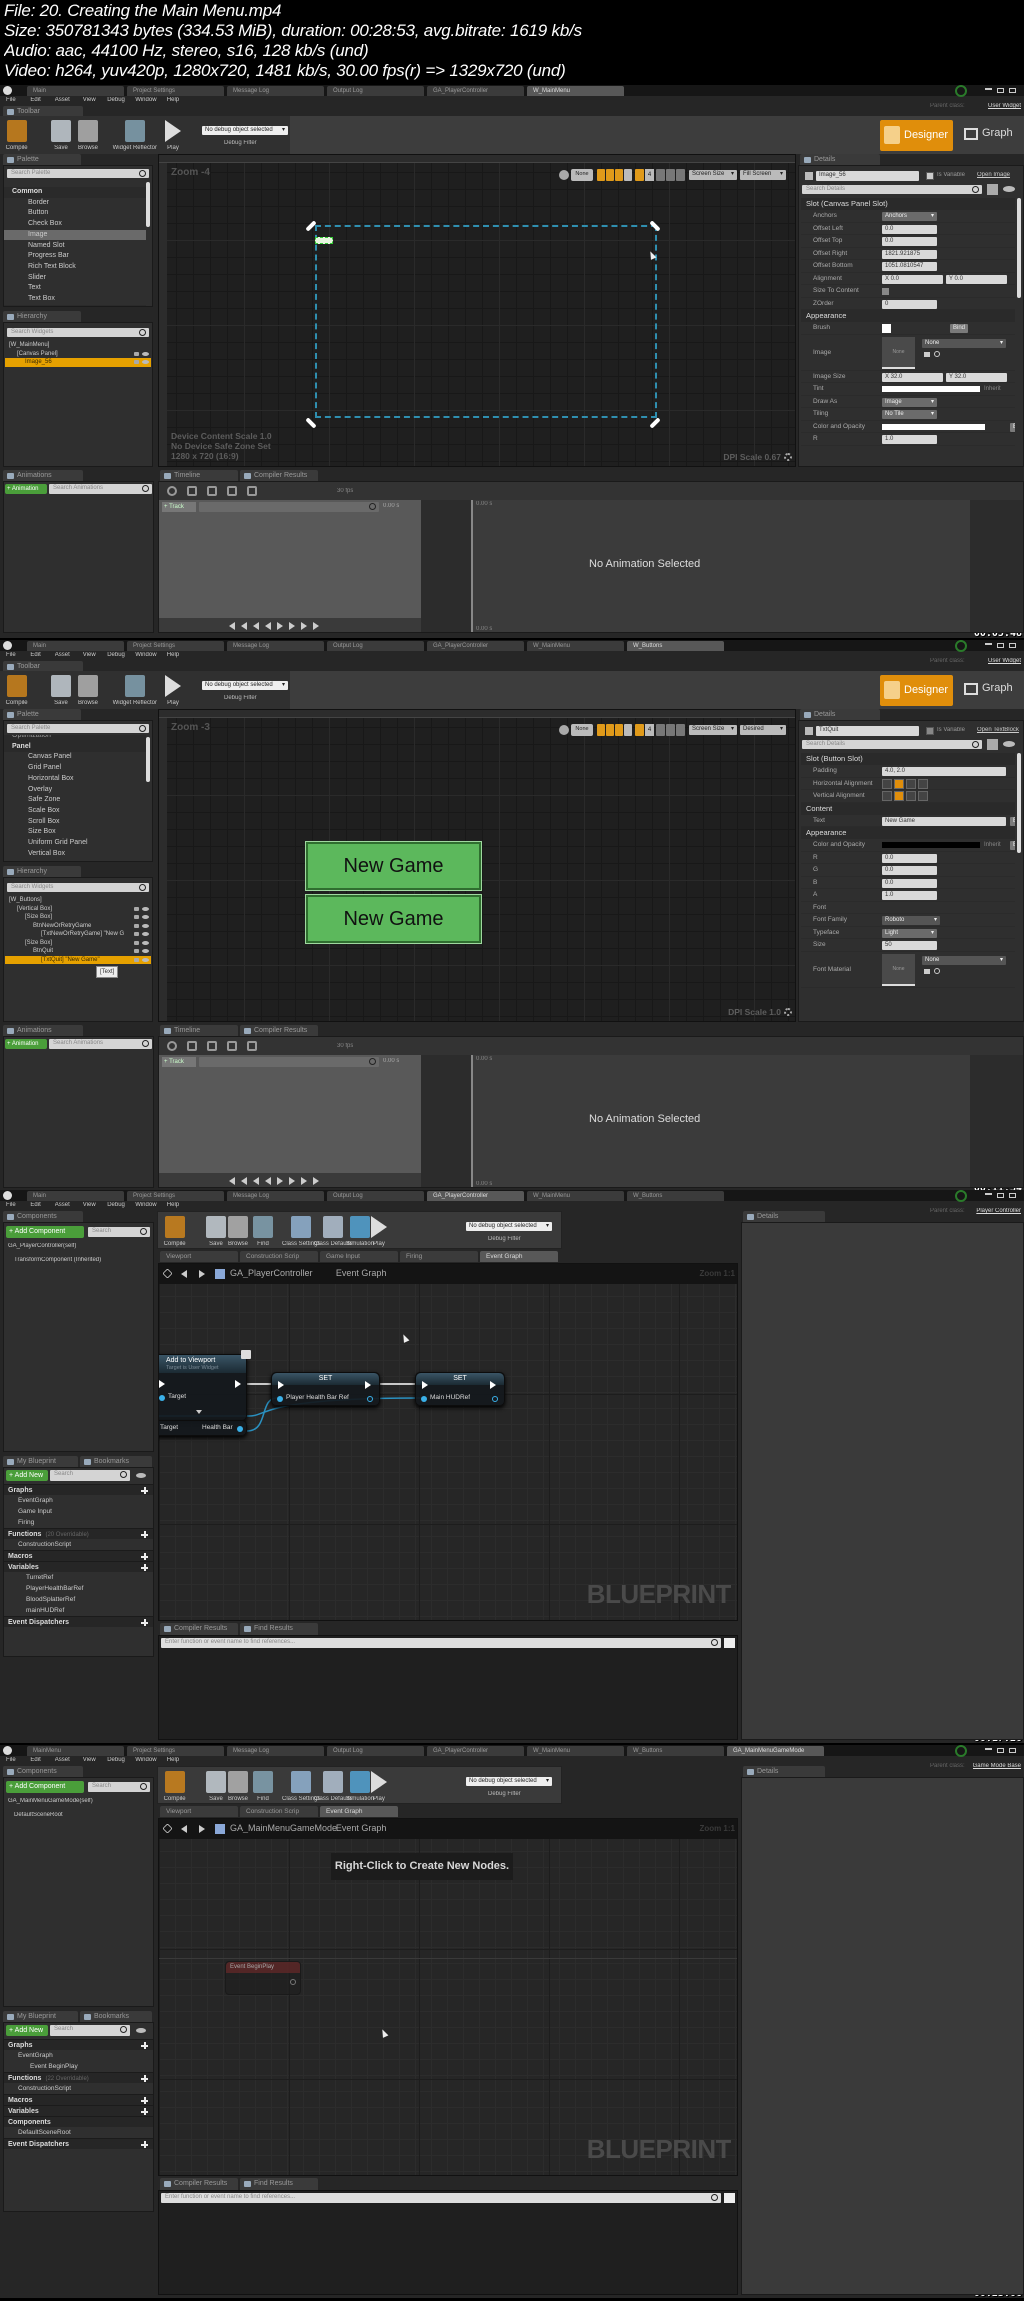 This screenshot has width=1024, height=2301. Describe the element at coordinates (232, 1046) in the screenshot. I see `snap-icon` at that location.